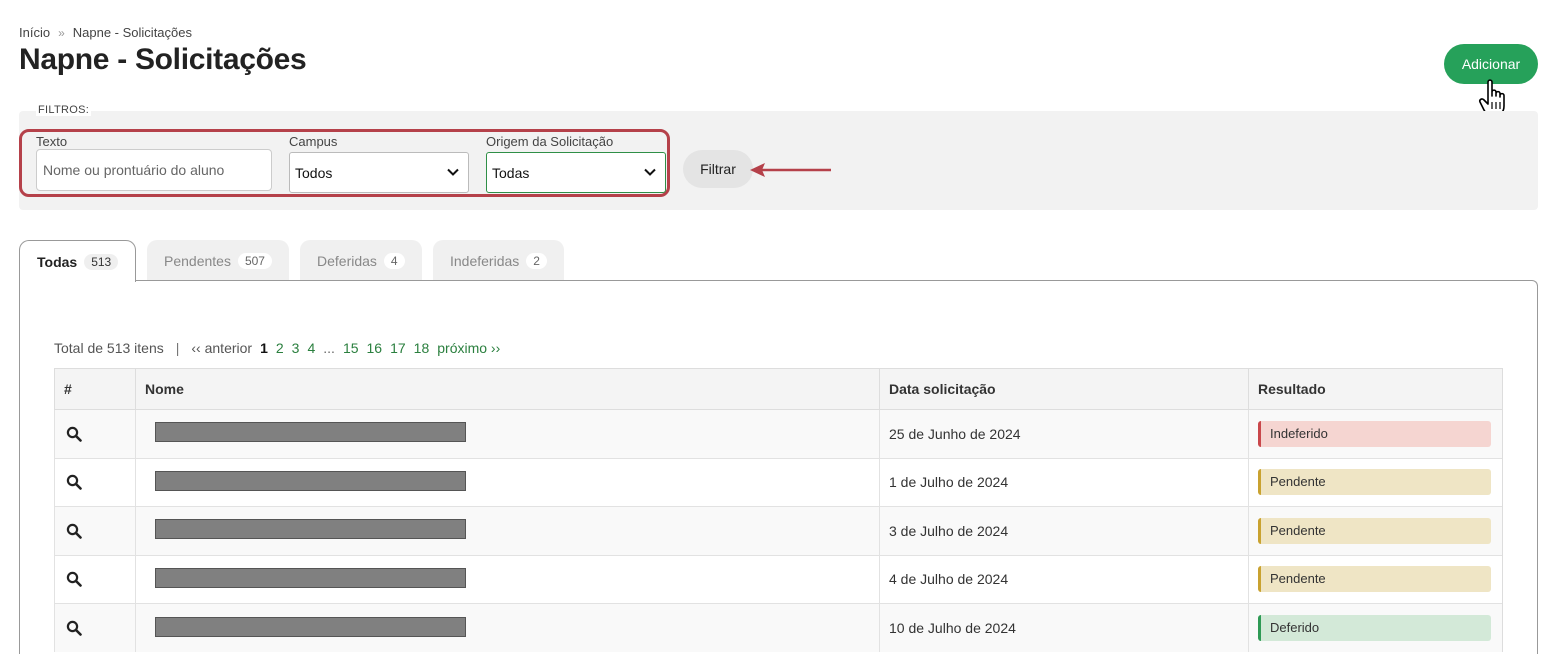  What do you see at coordinates (398, 348) in the screenshot?
I see `page-link: 17` at bounding box center [398, 348].